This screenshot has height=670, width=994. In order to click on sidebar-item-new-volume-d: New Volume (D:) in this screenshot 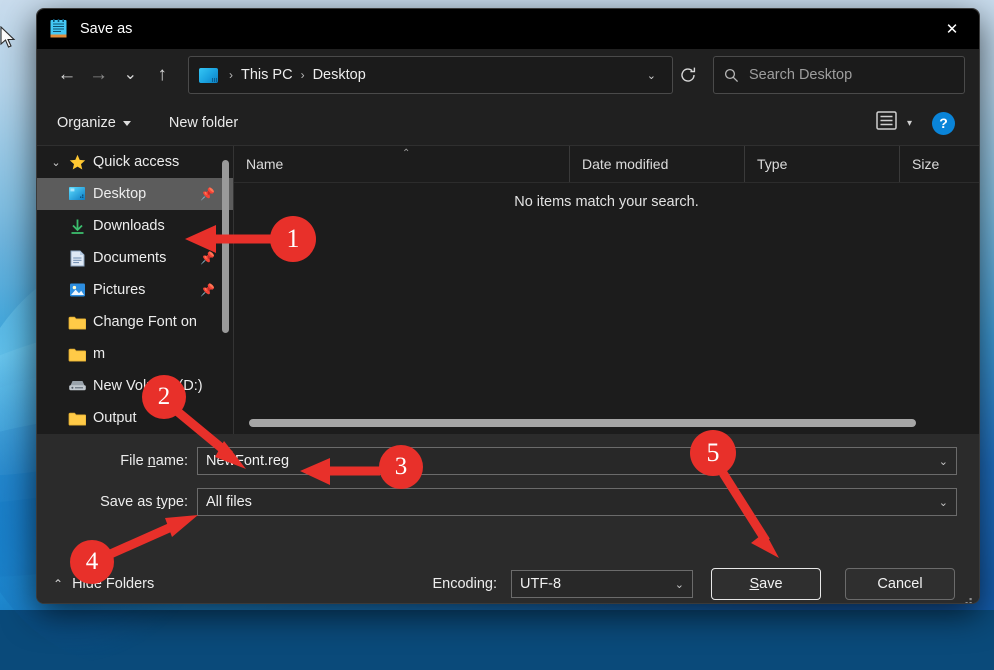, I will do `click(135, 386)`.